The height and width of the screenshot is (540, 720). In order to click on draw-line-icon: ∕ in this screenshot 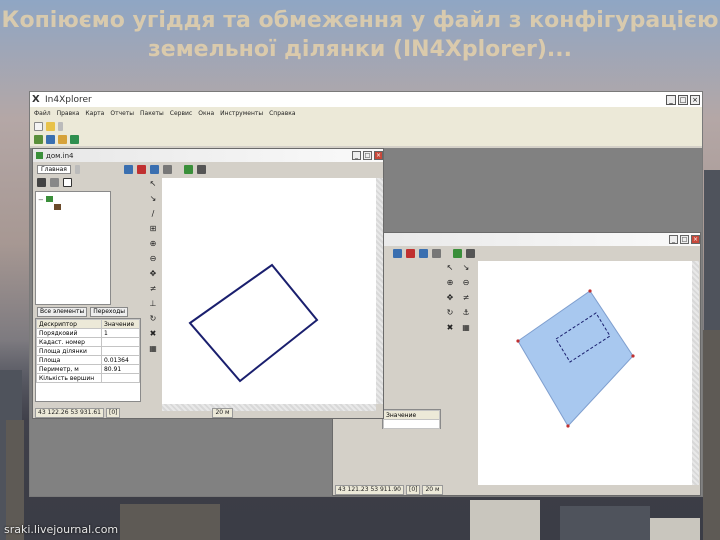, I will do `click(153, 214)`.